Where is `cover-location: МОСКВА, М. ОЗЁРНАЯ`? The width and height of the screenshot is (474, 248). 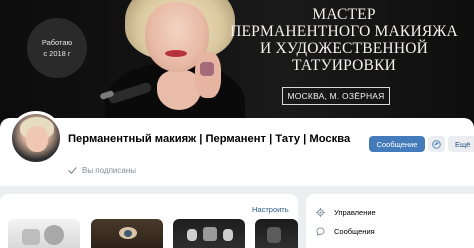 cover-location: МОСКВА, М. ОЗЁРНАЯ is located at coordinates (336, 96).